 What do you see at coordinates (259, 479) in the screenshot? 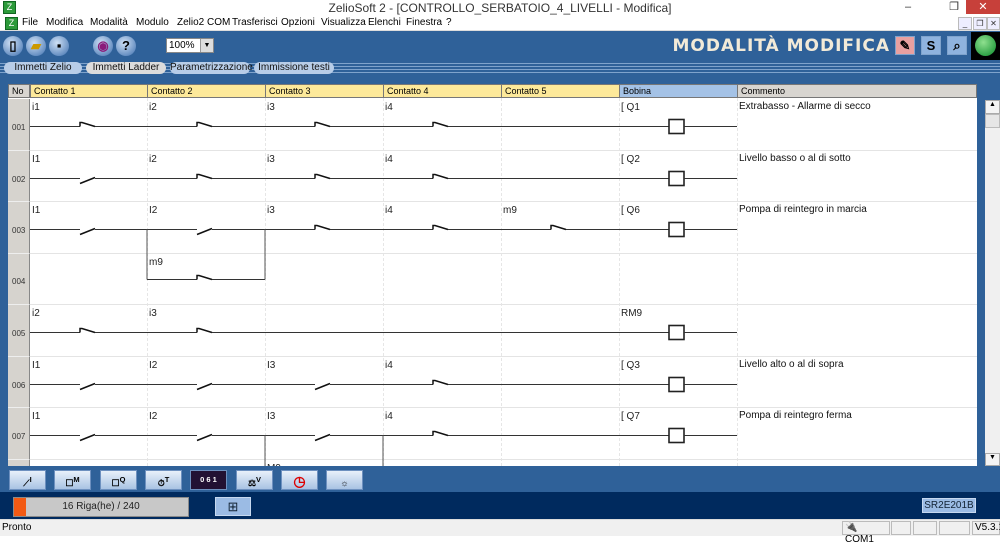
I see `tool-label: V` at bounding box center [259, 479].